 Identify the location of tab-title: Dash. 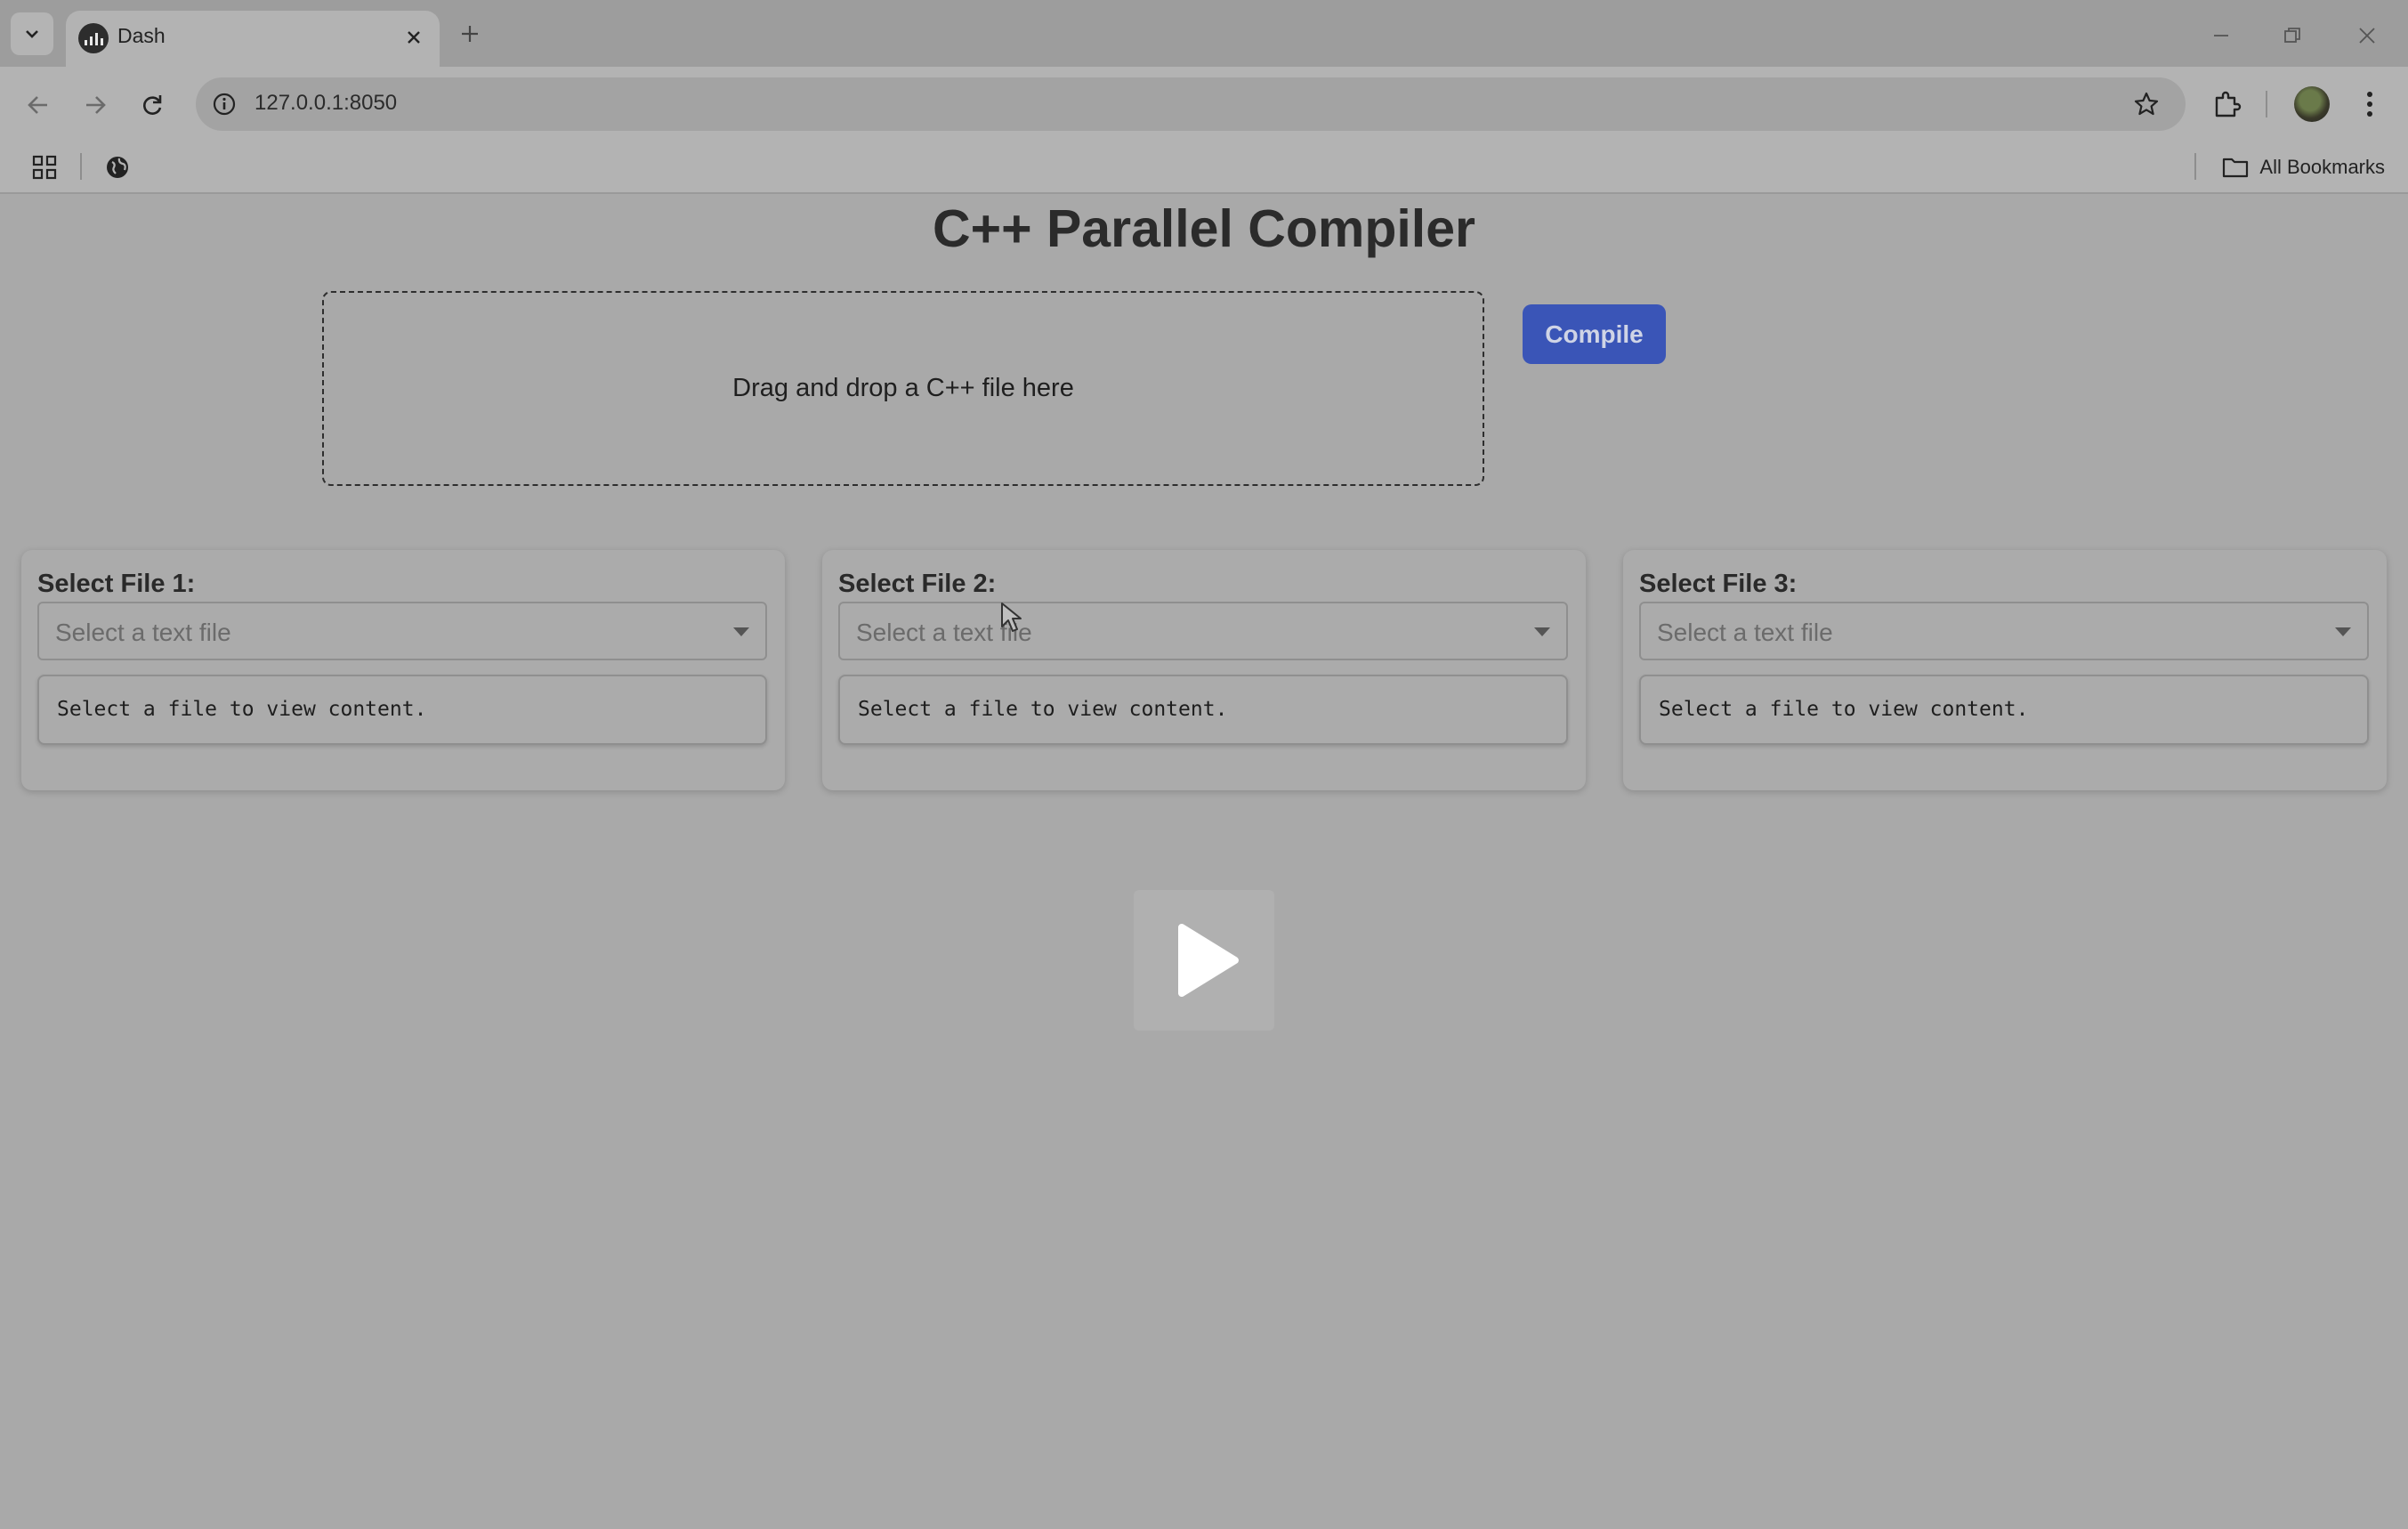
(141, 35).